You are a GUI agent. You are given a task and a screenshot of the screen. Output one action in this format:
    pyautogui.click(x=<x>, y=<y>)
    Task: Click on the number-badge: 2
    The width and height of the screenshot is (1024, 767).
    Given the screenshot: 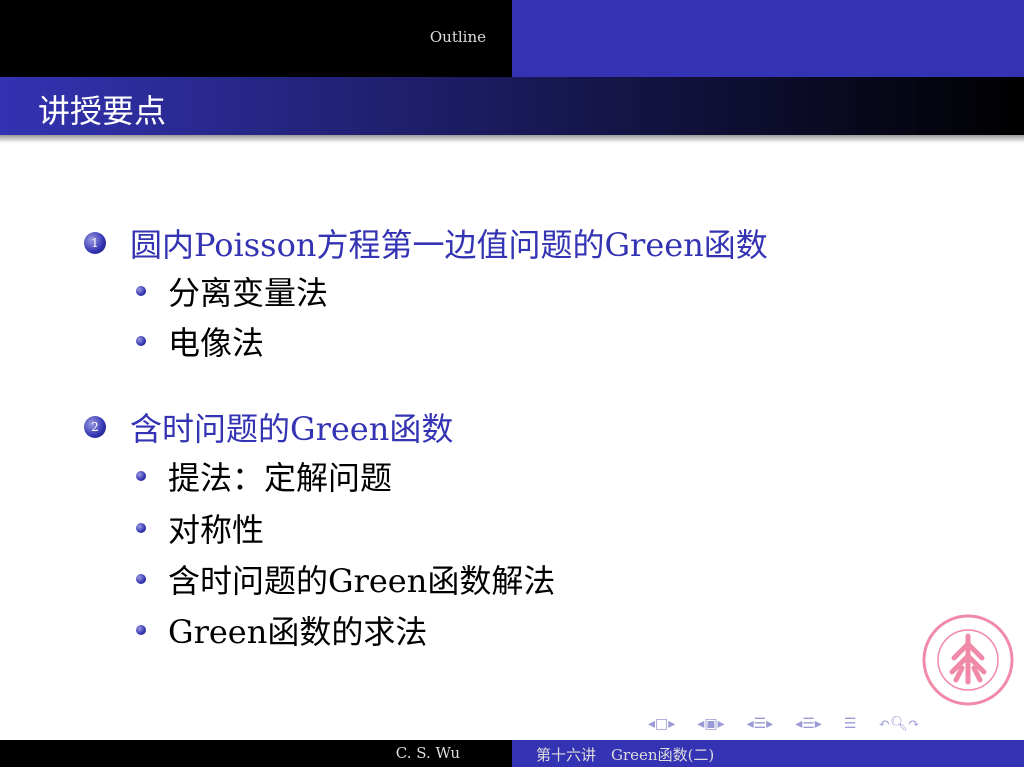 What is the action you would take?
    pyautogui.click(x=95, y=427)
    